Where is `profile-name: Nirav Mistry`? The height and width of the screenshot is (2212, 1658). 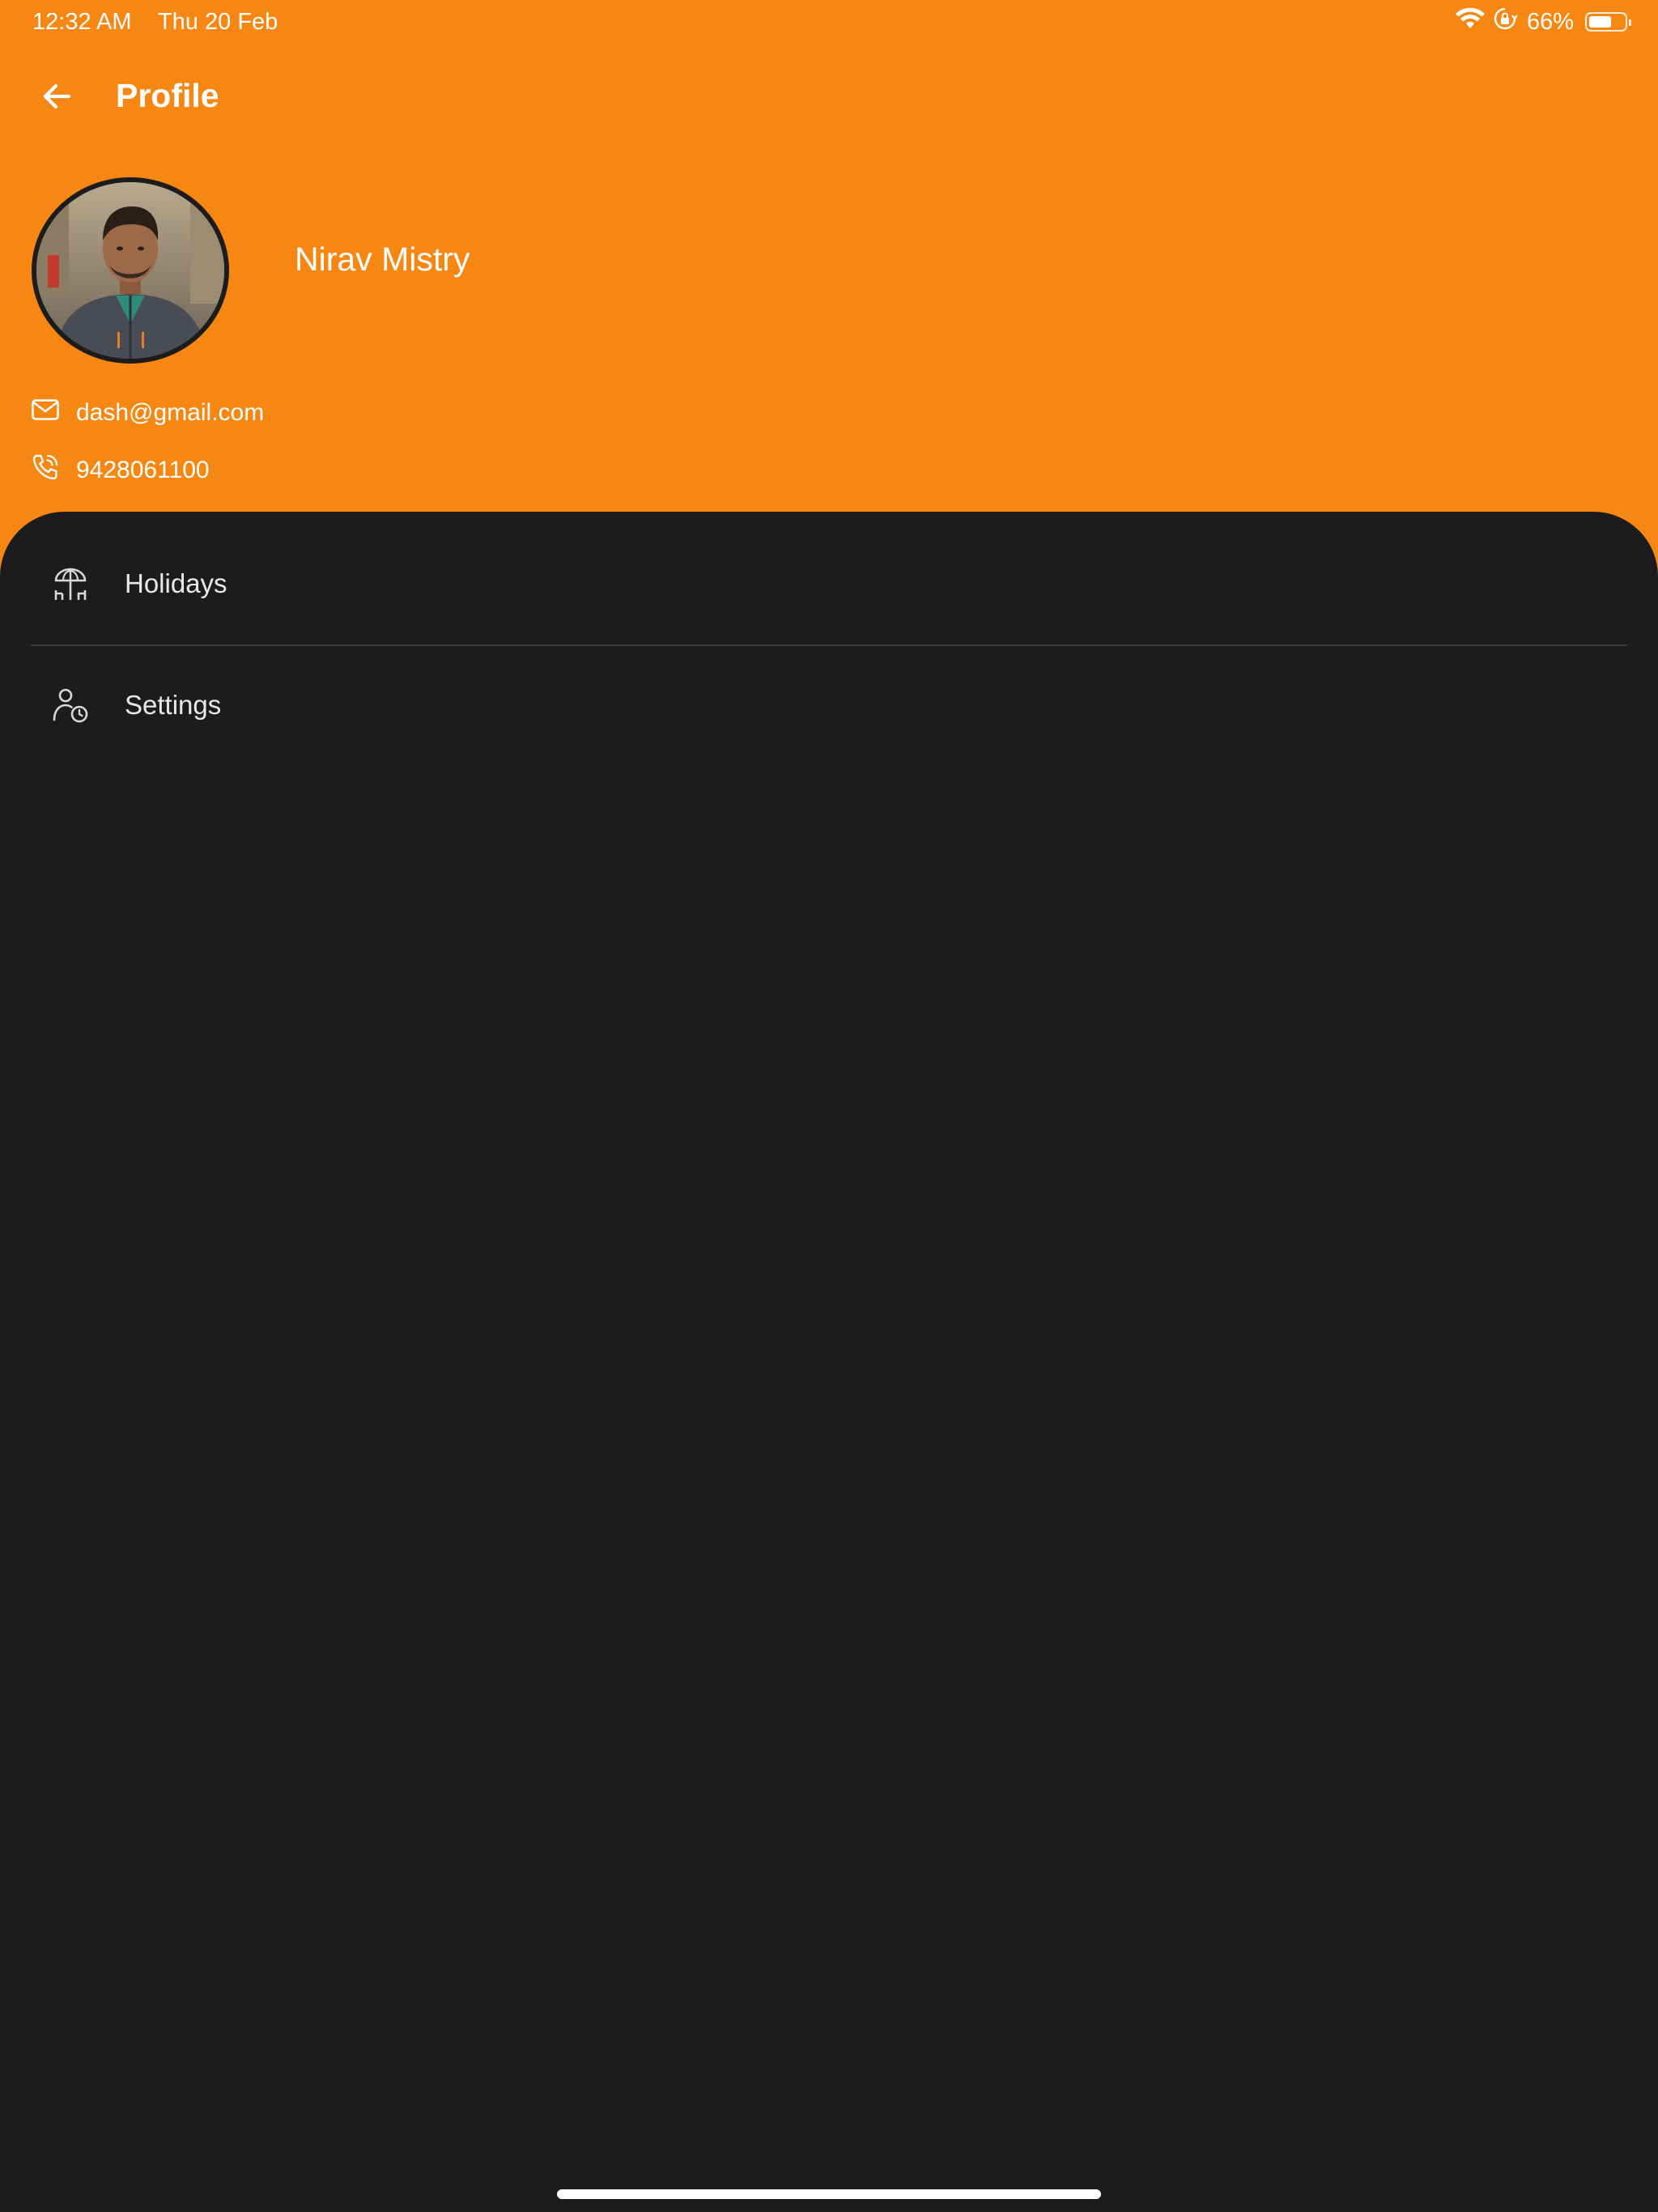 profile-name: Nirav Mistry is located at coordinates (382, 259).